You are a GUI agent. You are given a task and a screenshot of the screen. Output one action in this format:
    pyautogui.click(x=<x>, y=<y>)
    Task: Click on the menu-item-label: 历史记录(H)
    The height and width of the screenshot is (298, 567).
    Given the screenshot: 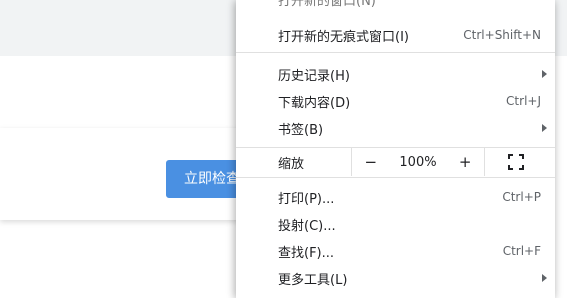 What is the action you would take?
    pyautogui.click(x=314, y=76)
    